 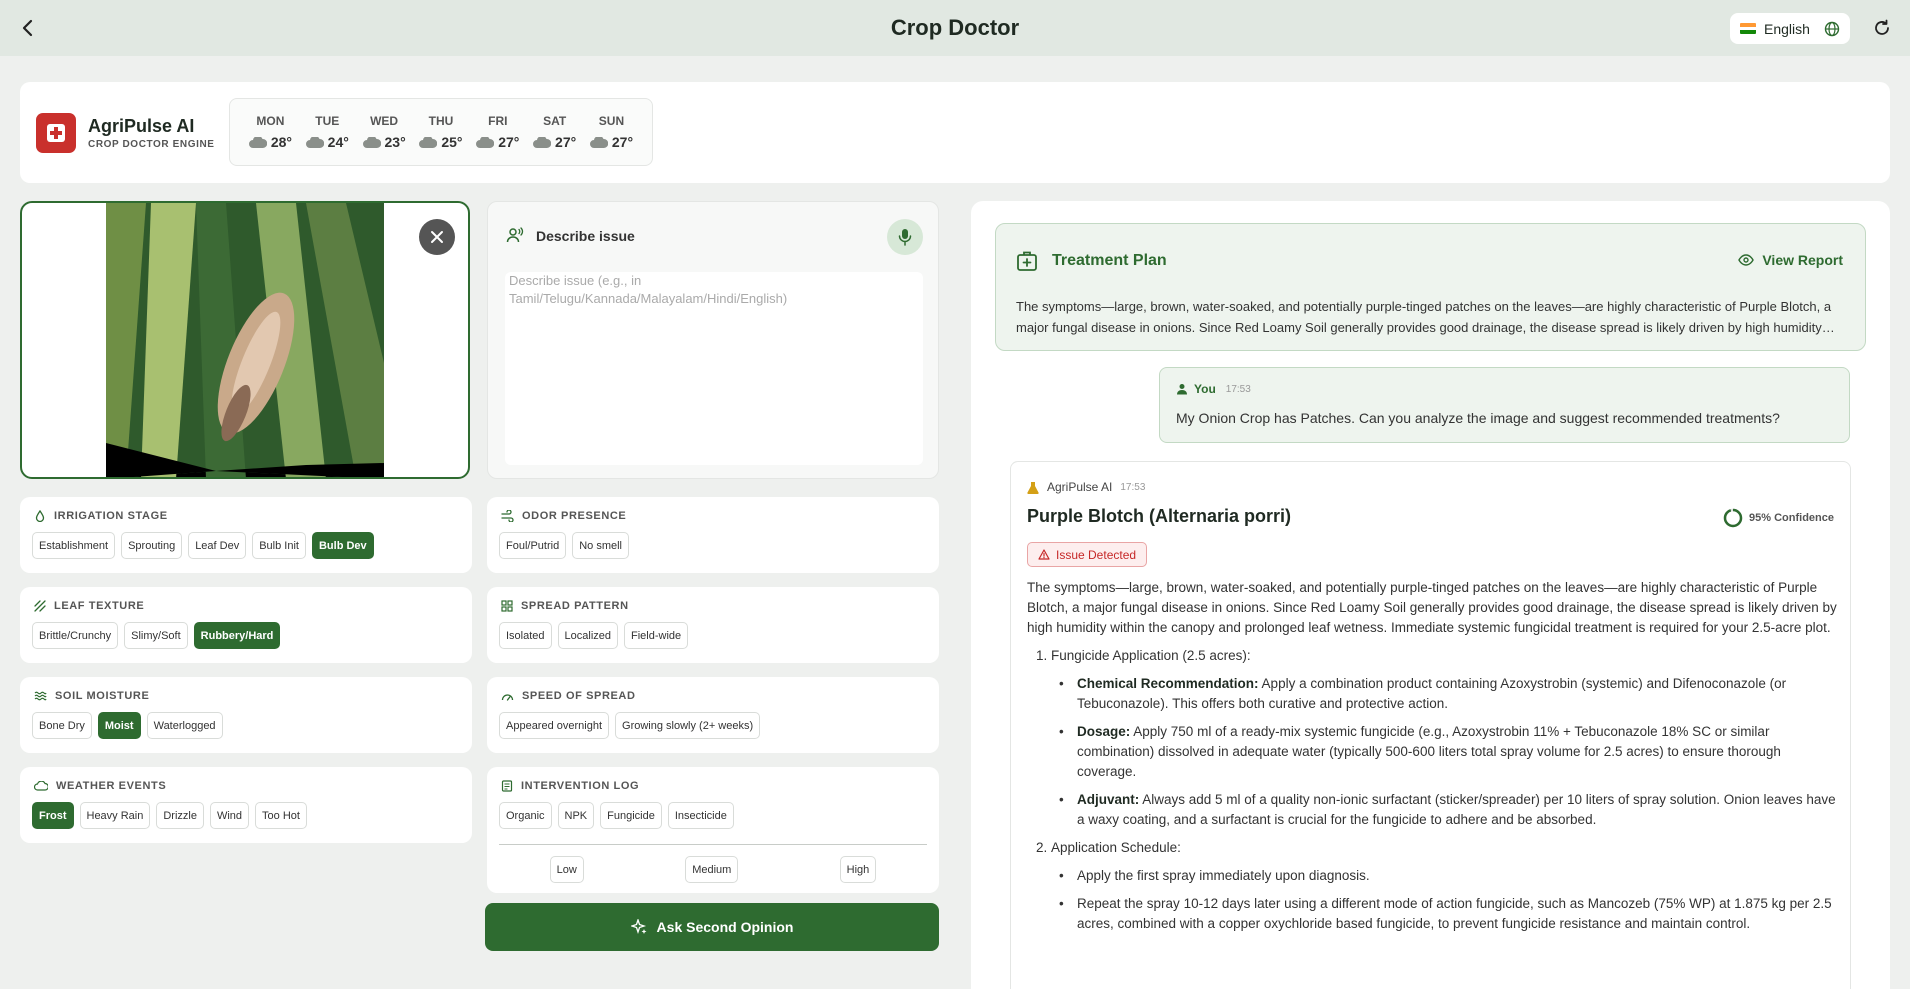 I want to click on chip-npk: NPK, so click(x=576, y=815).